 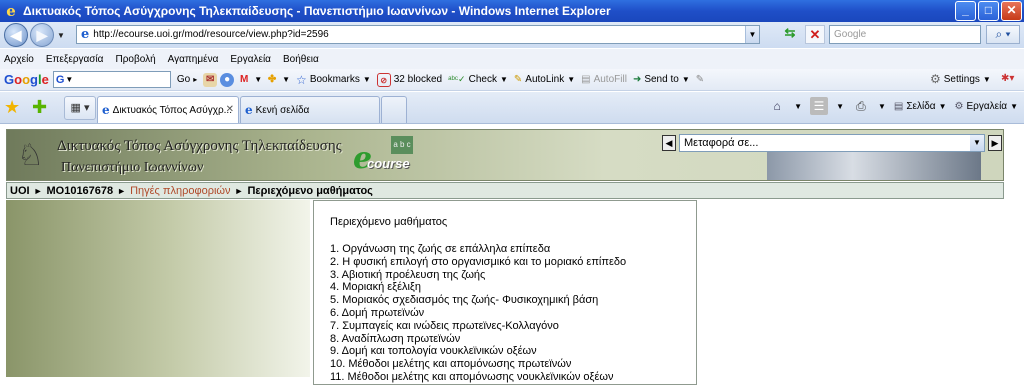 I want to click on menu-edit: Επεξεργασία, so click(x=75, y=59).